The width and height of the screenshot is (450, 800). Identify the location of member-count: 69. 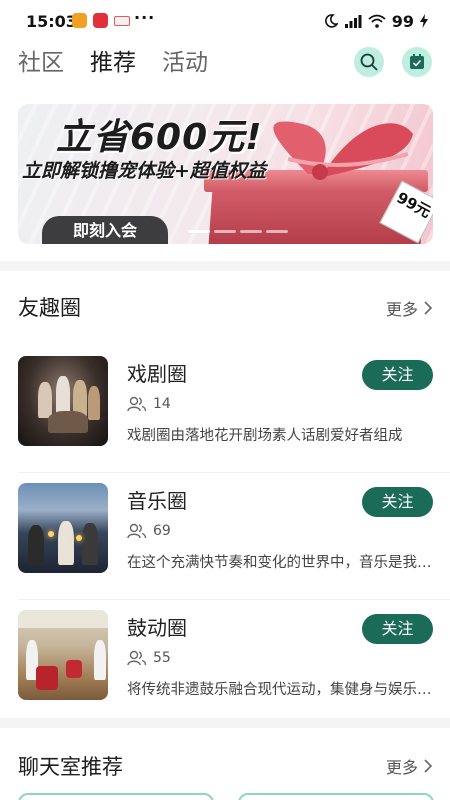
(149, 531).